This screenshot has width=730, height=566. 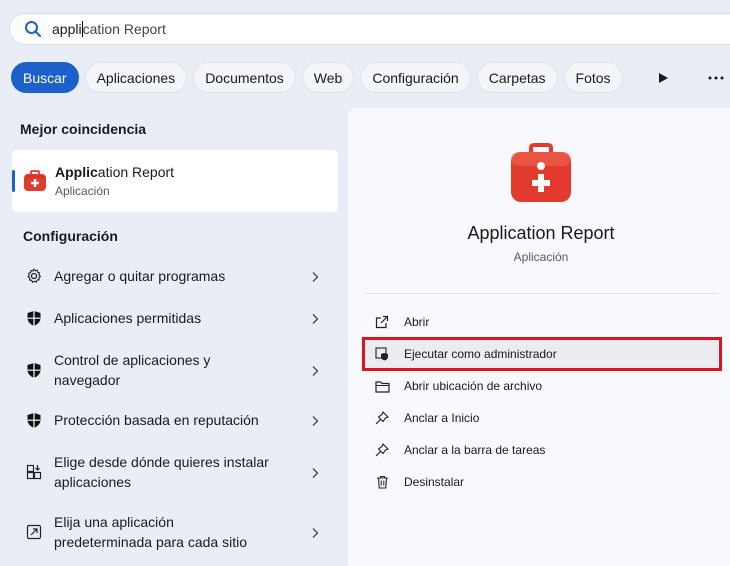 What do you see at coordinates (369, 29) in the screenshot?
I see `search-bar: application Report` at bounding box center [369, 29].